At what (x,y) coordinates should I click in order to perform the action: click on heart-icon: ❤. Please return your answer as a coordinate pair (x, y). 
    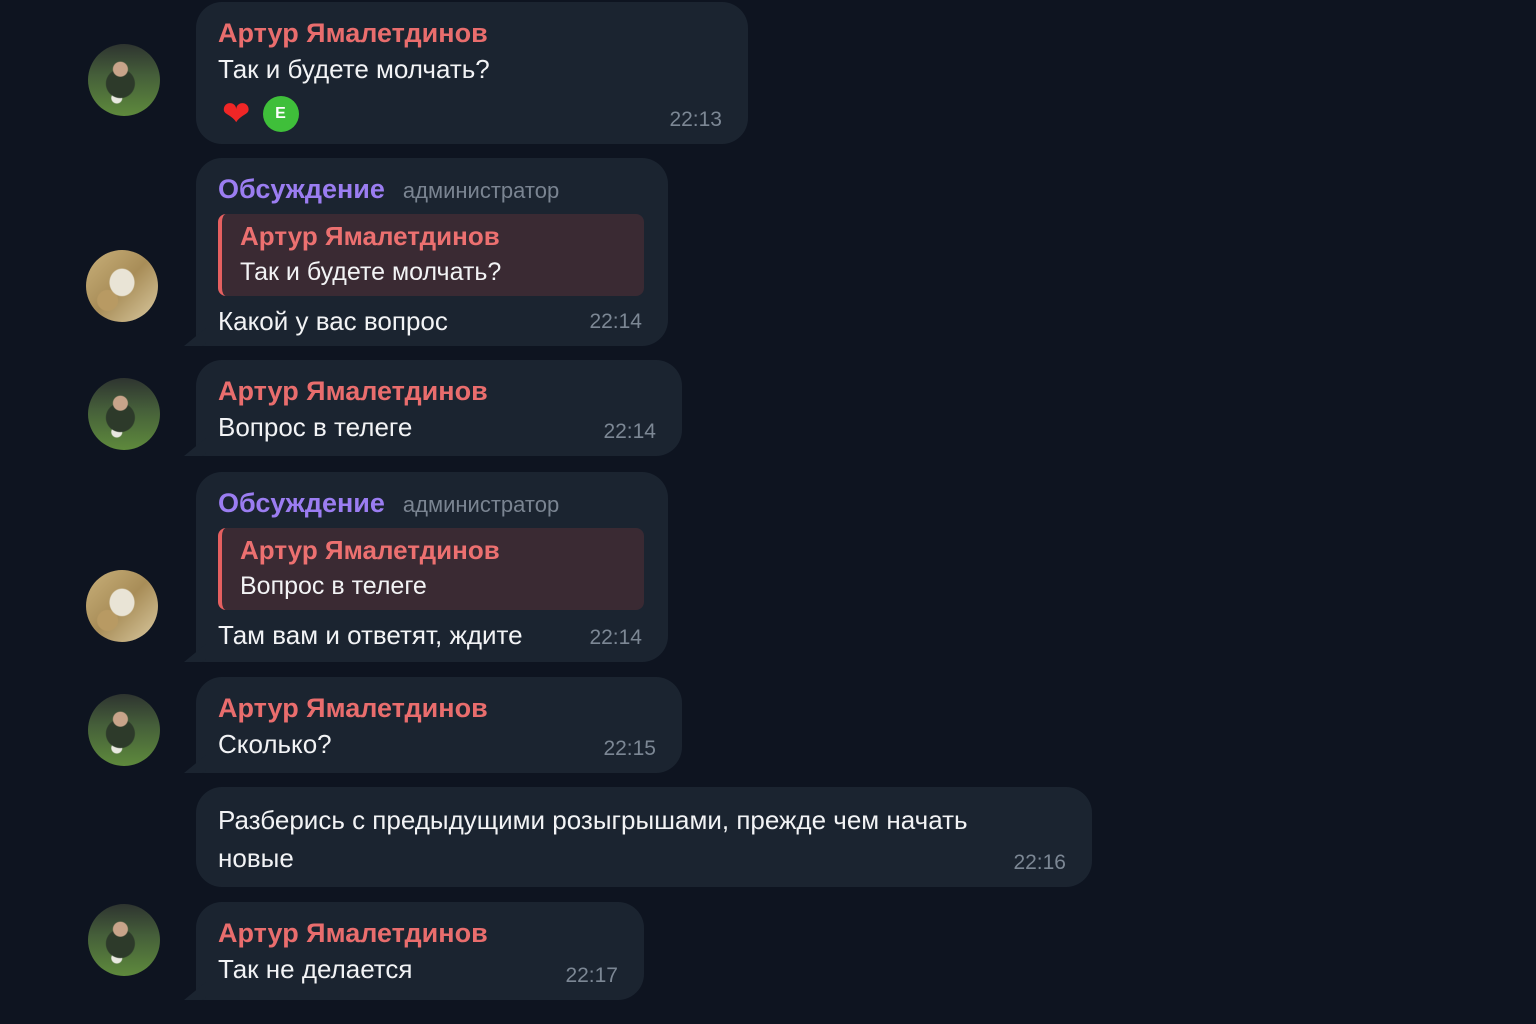
    Looking at the image, I should click on (236, 114).